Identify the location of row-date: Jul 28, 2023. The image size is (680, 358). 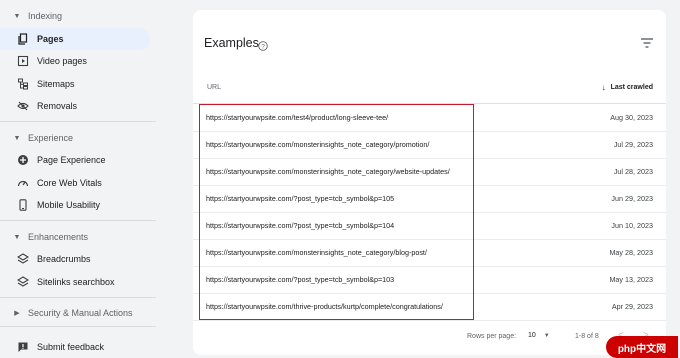
(633, 171).